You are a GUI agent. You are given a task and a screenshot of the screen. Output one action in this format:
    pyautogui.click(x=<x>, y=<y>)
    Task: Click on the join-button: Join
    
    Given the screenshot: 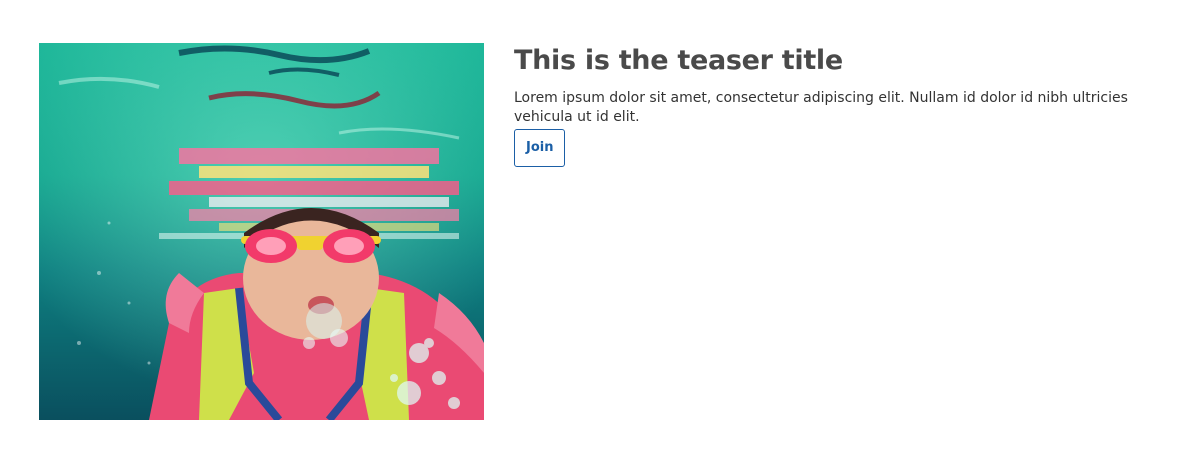 What is the action you would take?
    pyautogui.click(x=540, y=148)
    